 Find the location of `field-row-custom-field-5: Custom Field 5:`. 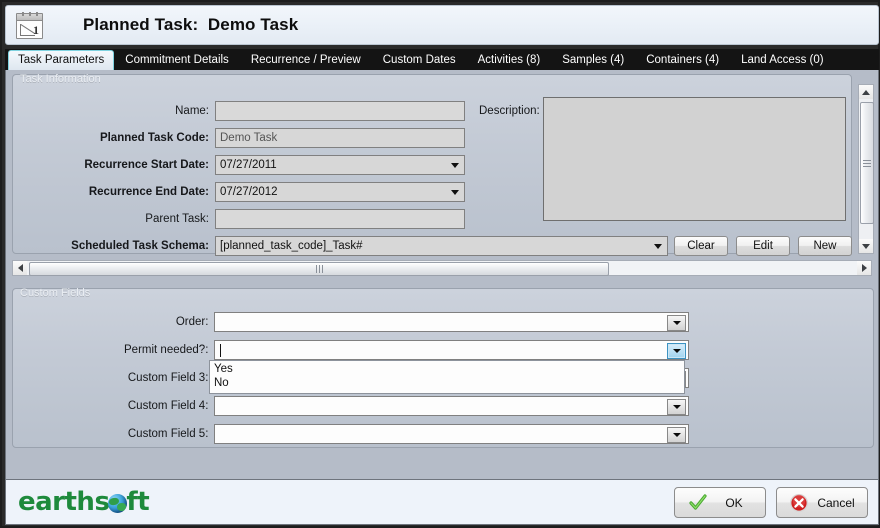

field-row-custom-field-5: Custom Field 5: is located at coordinates (351, 434).